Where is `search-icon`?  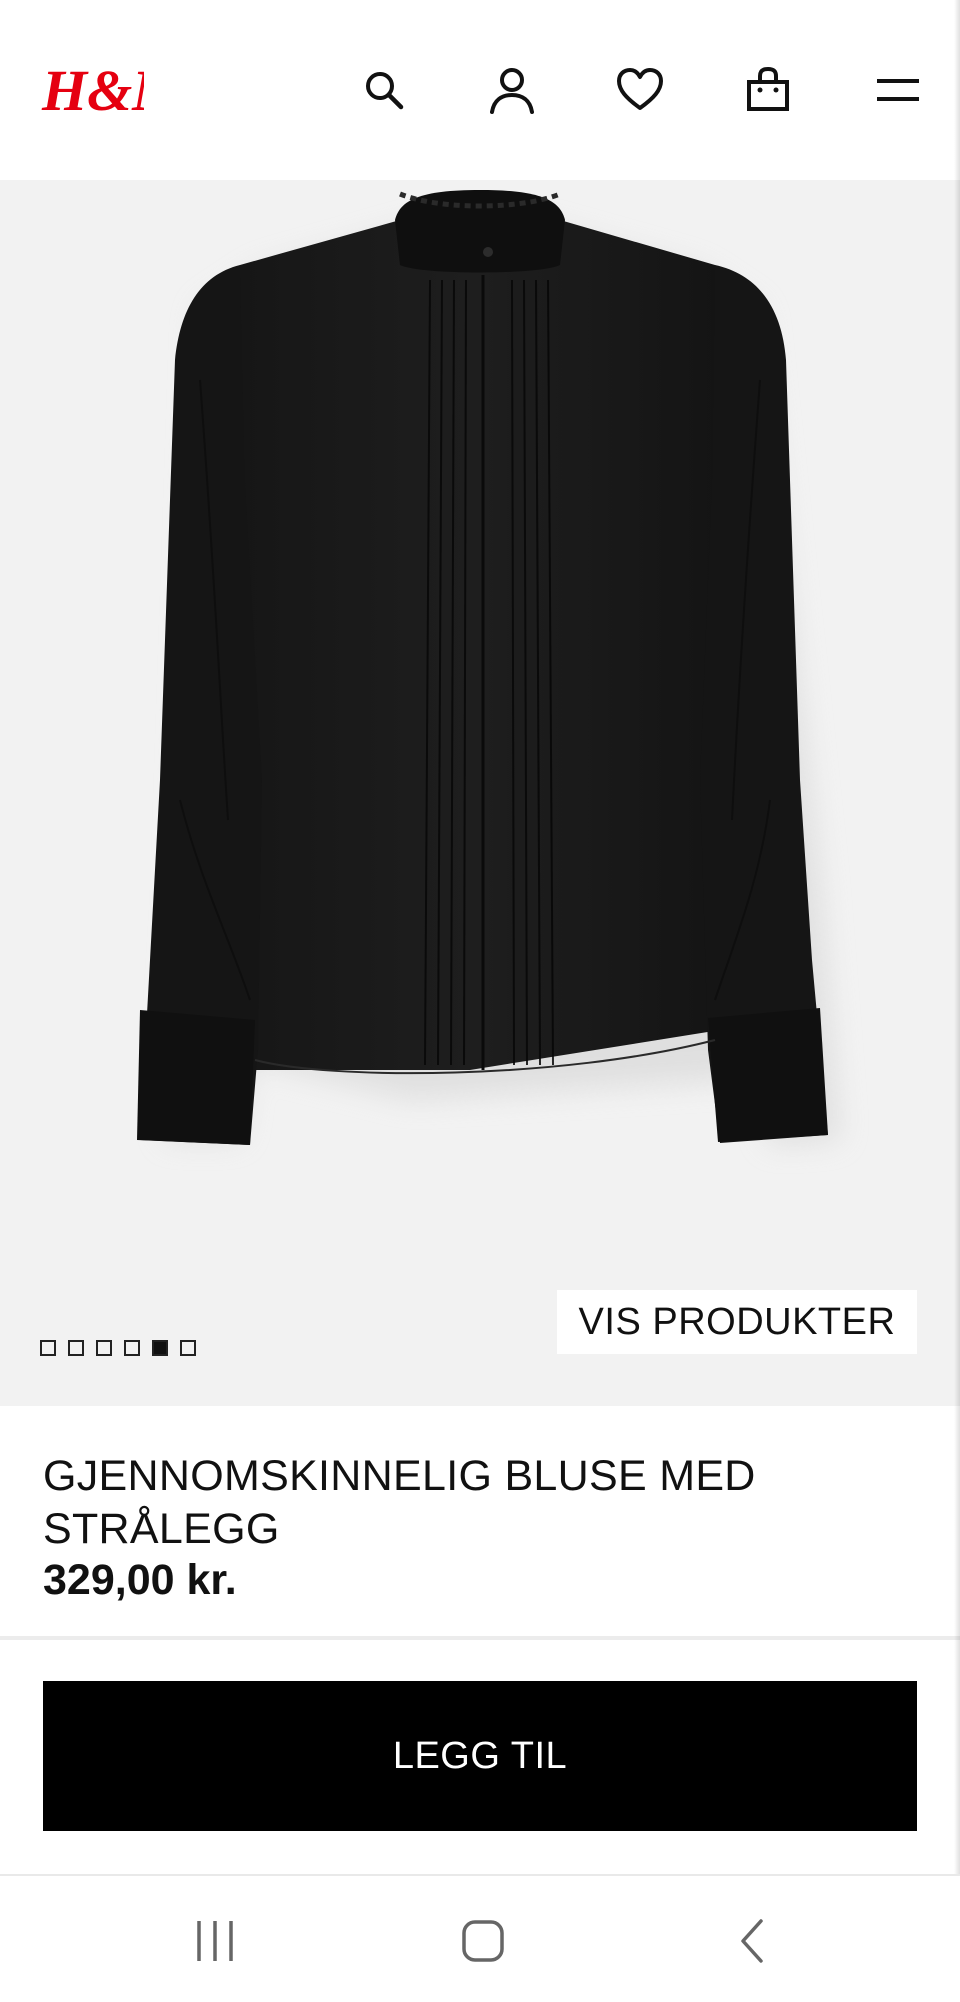
search-icon is located at coordinates (384, 90).